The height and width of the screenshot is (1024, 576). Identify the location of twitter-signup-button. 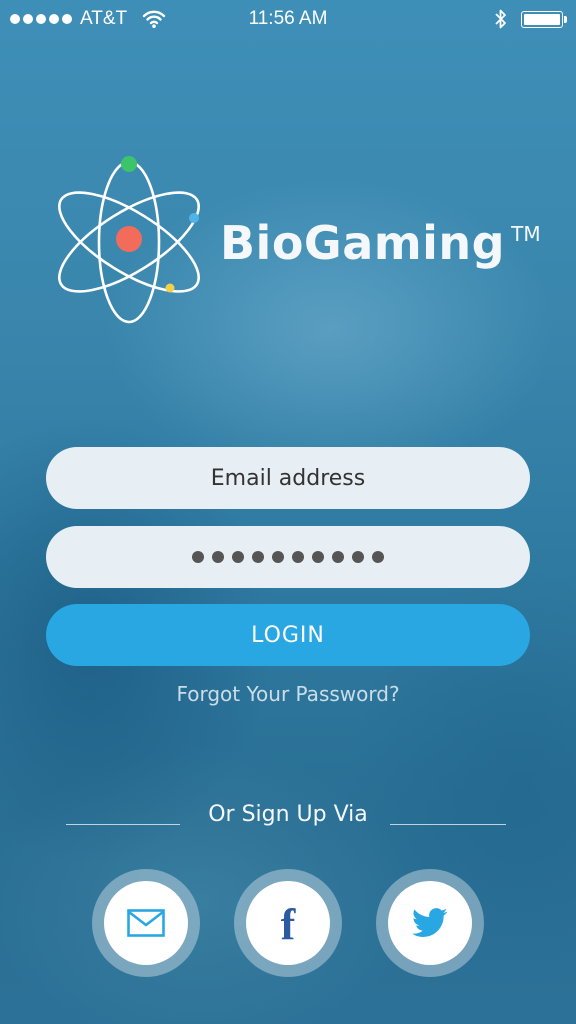
(430, 923).